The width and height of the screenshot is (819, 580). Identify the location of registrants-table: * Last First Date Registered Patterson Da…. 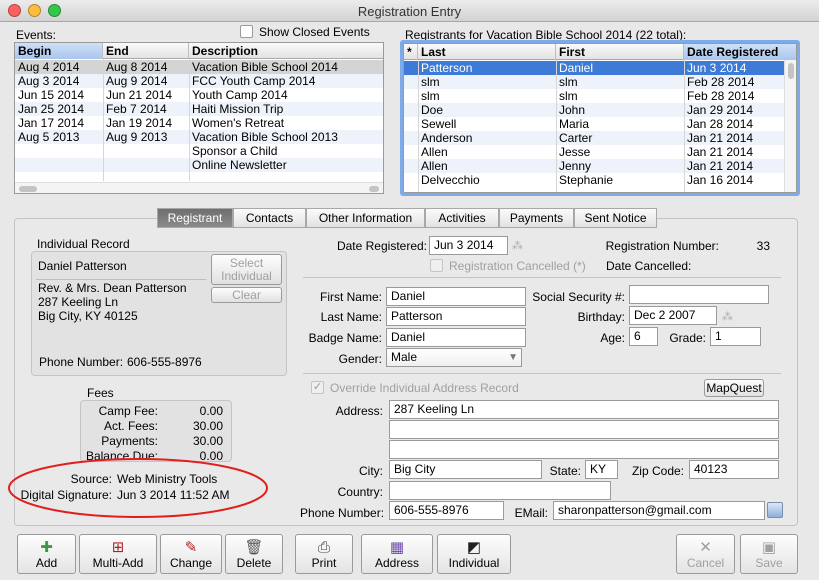
(600, 118).